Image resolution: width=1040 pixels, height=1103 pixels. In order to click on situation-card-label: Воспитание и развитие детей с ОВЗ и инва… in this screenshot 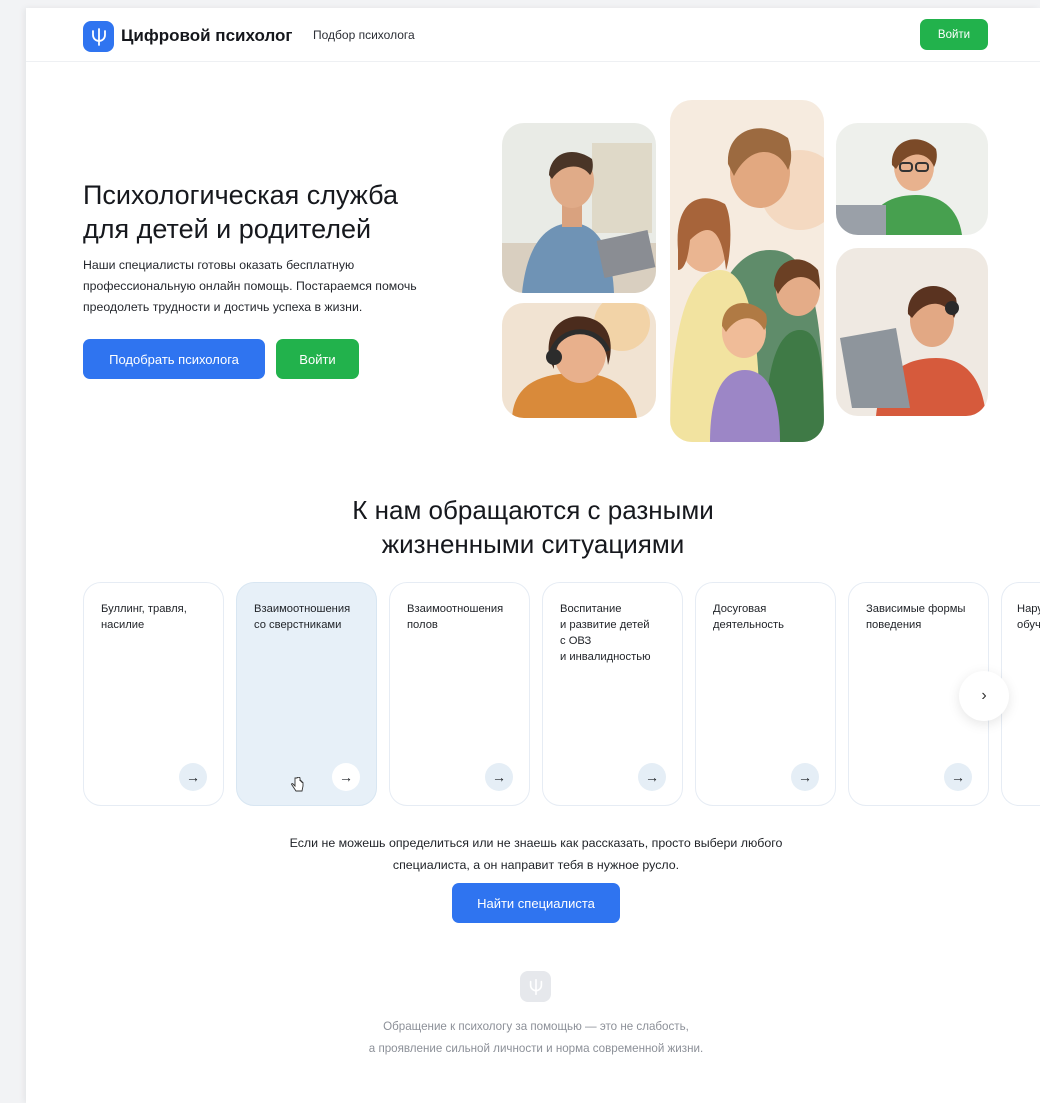, I will do `click(605, 633)`.